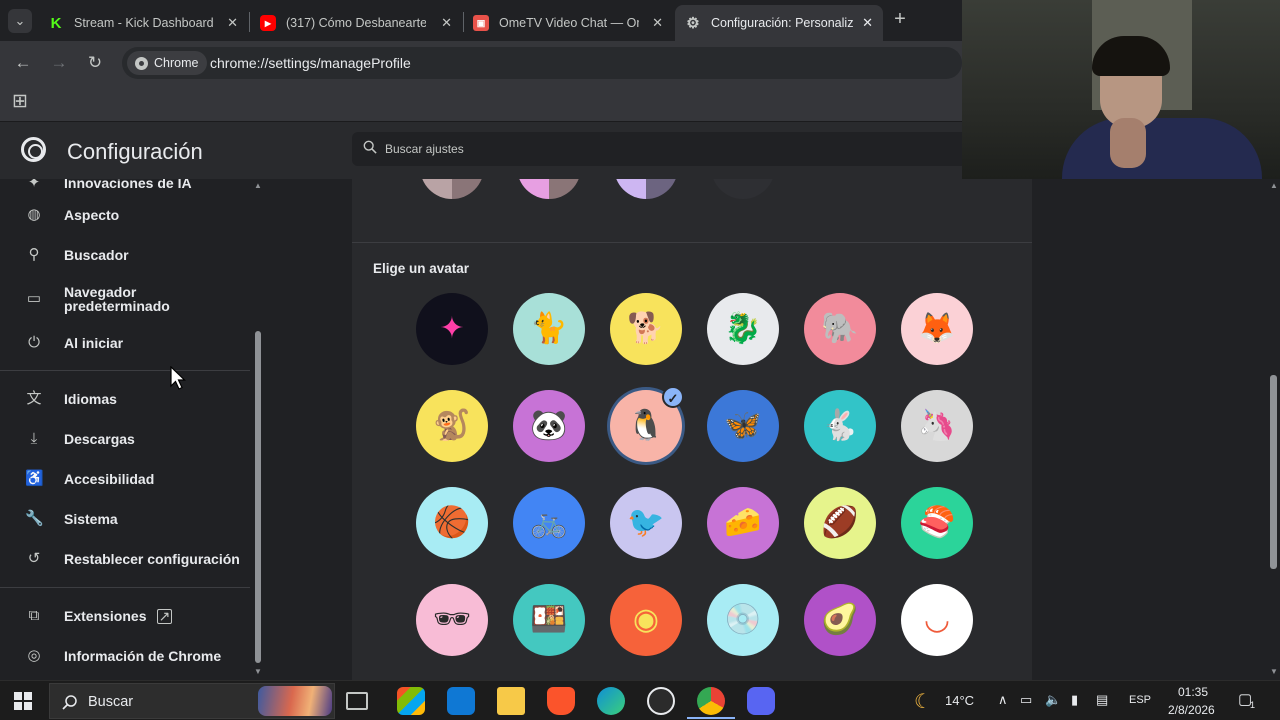 Image resolution: width=1280 pixels, height=720 pixels. What do you see at coordinates (452, 426) in the screenshot?
I see `avatar-option-monkey: 🐒` at bounding box center [452, 426].